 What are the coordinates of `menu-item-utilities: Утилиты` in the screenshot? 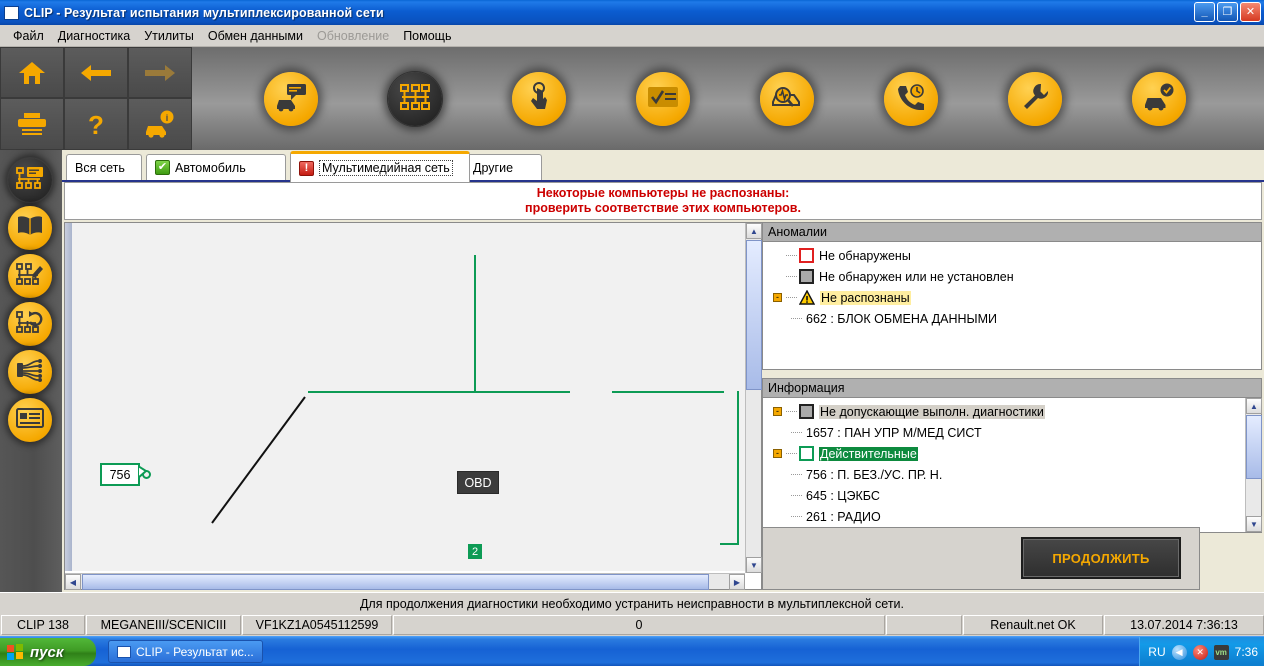 It's located at (169, 36).